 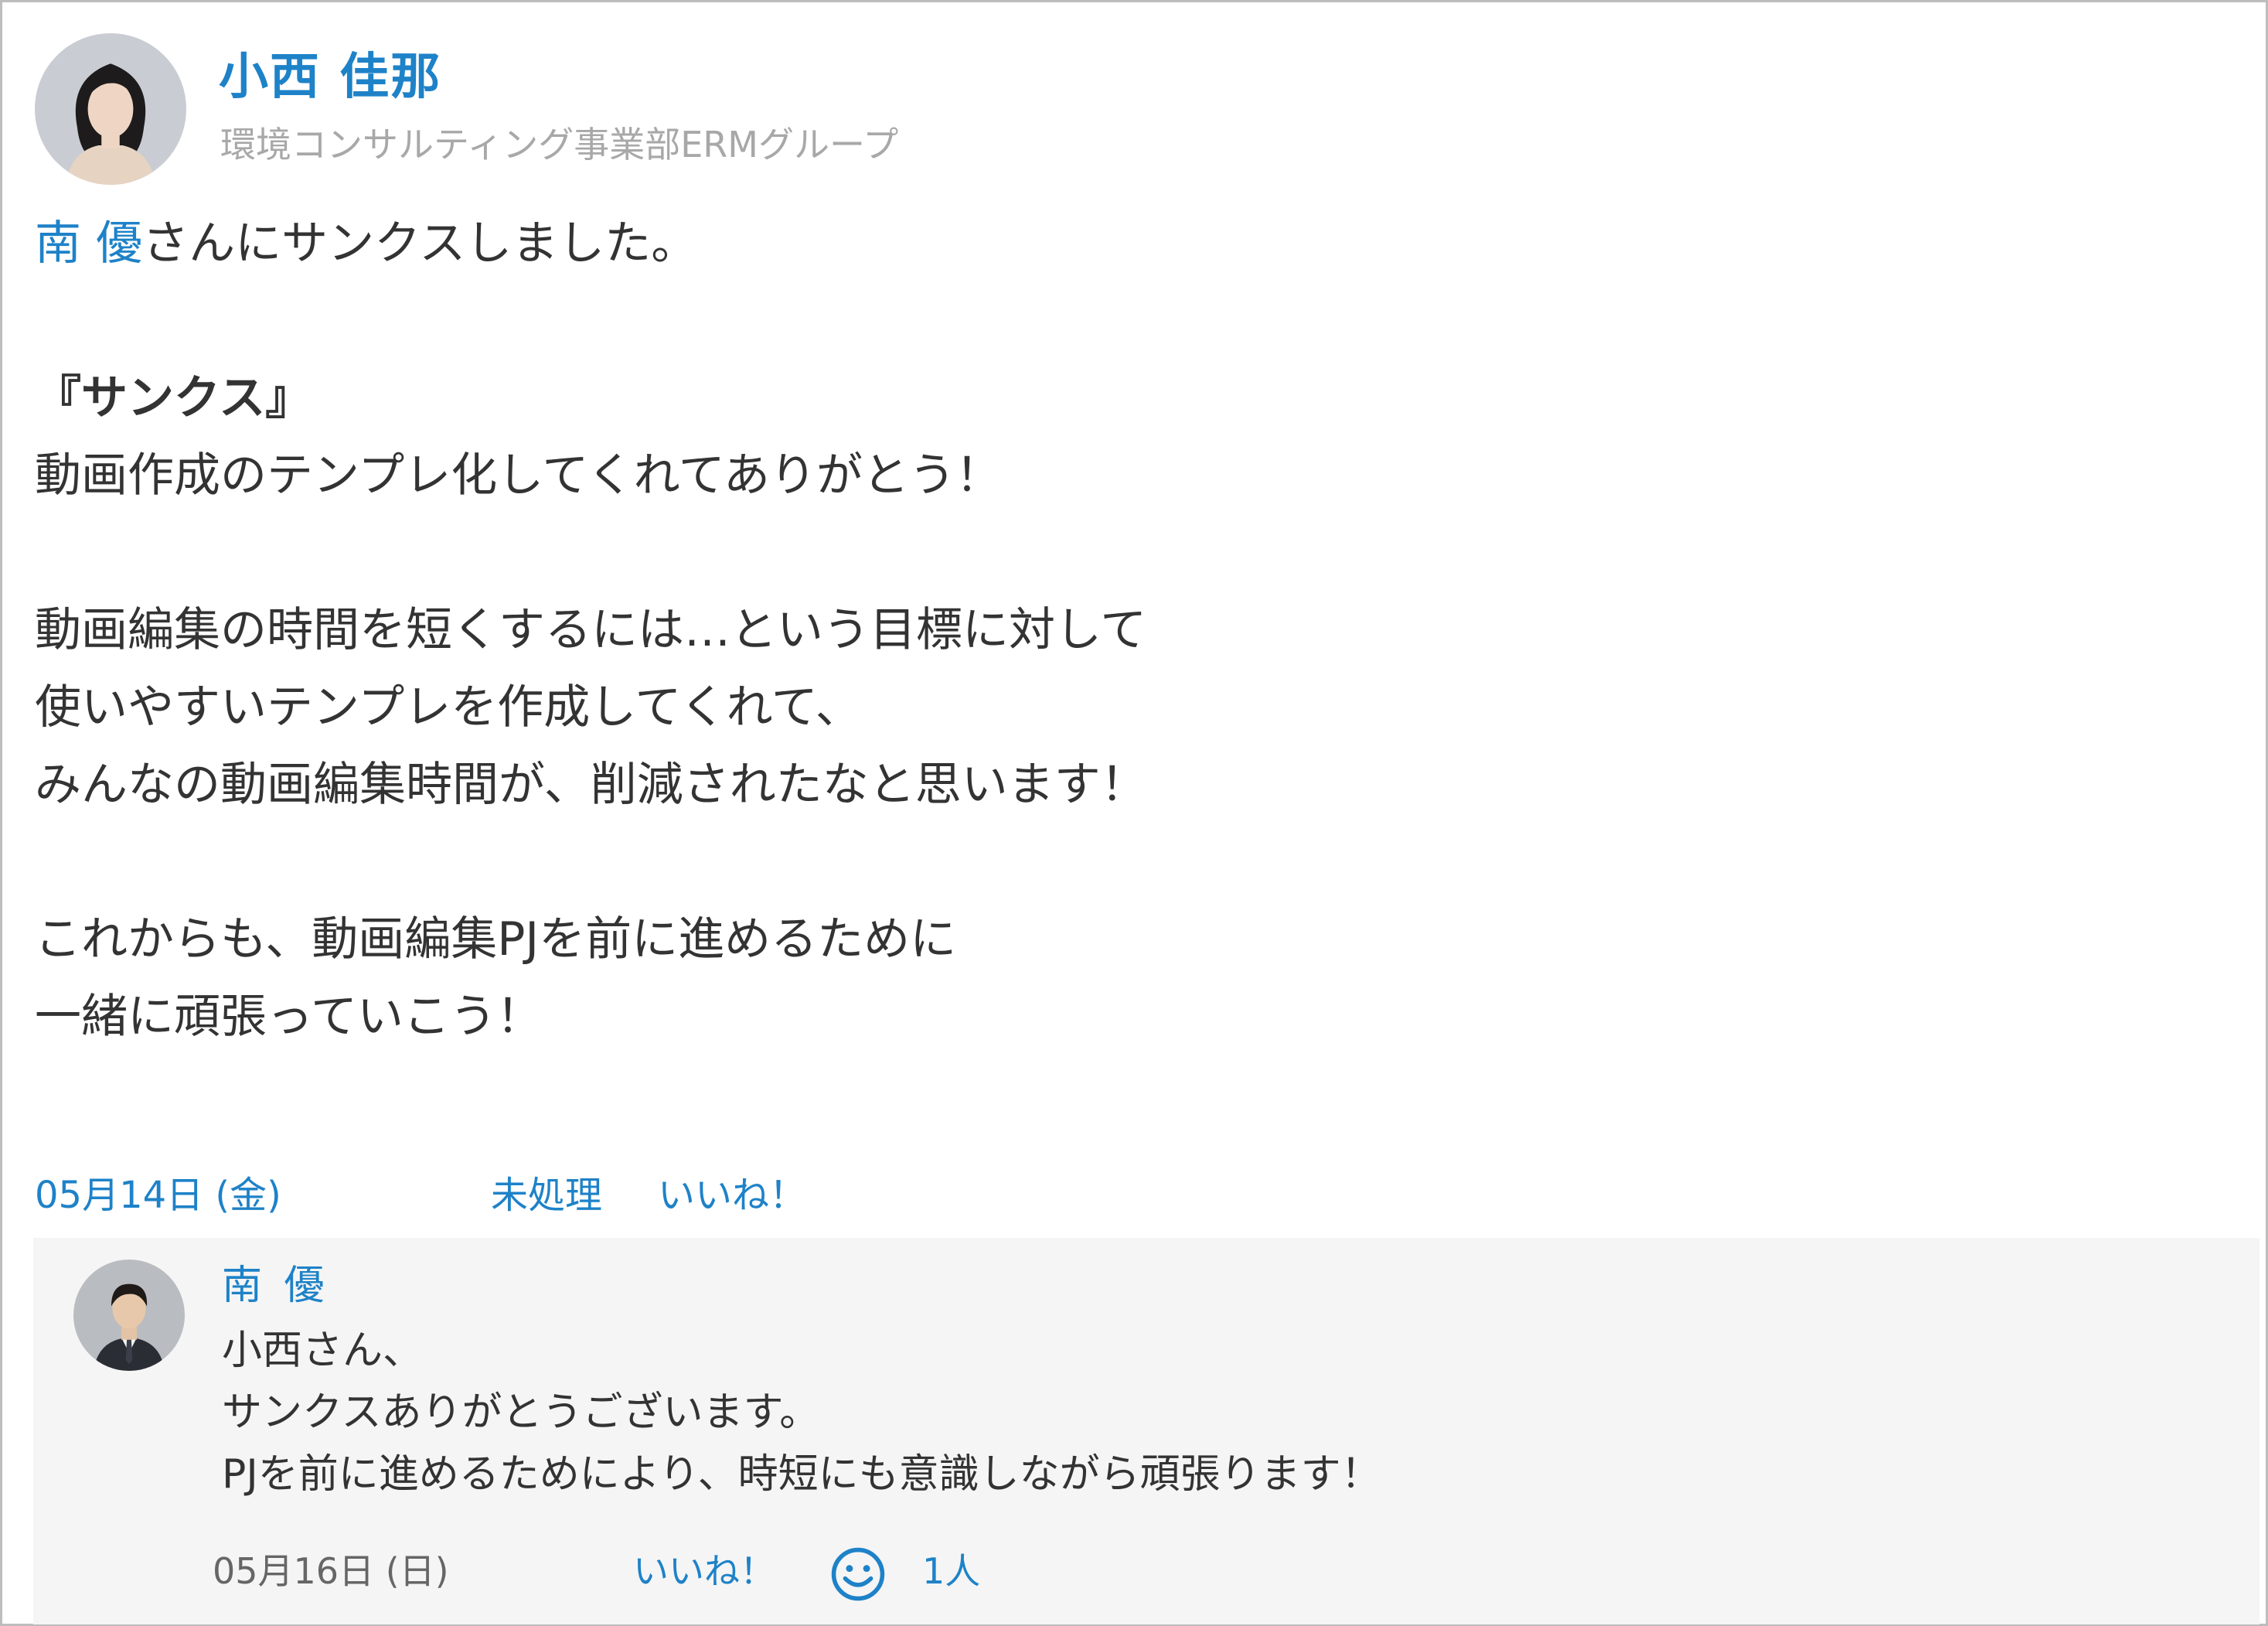 What do you see at coordinates (158, 1195) in the screenshot?
I see `post-date: 05月14日 (金)` at bounding box center [158, 1195].